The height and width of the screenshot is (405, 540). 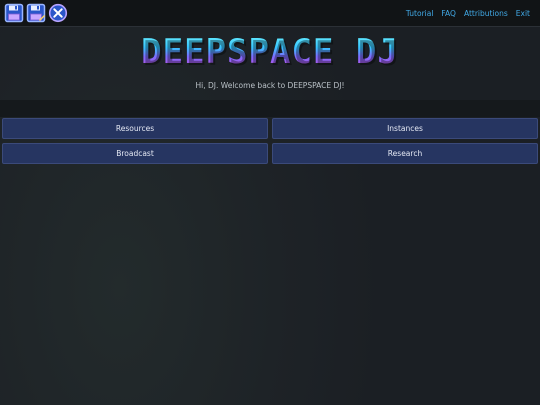 What do you see at coordinates (420, 13) in the screenshot?
I see `nav-tutorial-link: Tutorial` at bounding box center [420, 13].